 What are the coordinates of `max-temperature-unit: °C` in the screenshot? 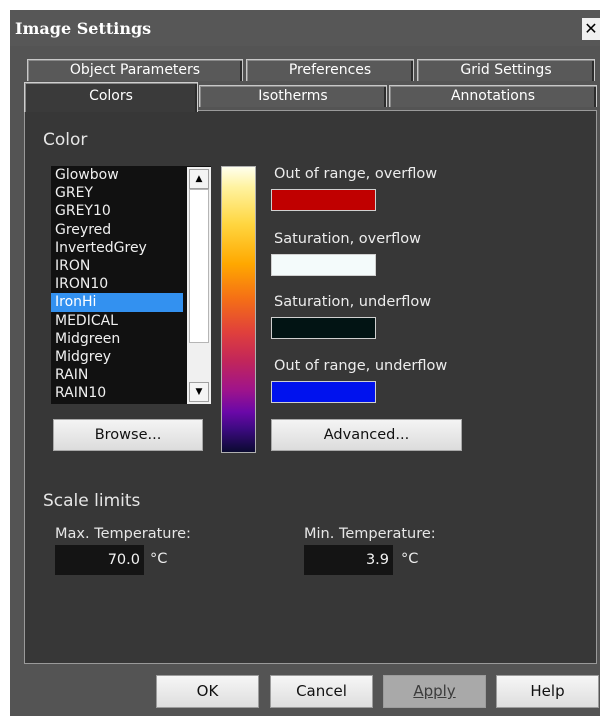 It's located at (159, 559).